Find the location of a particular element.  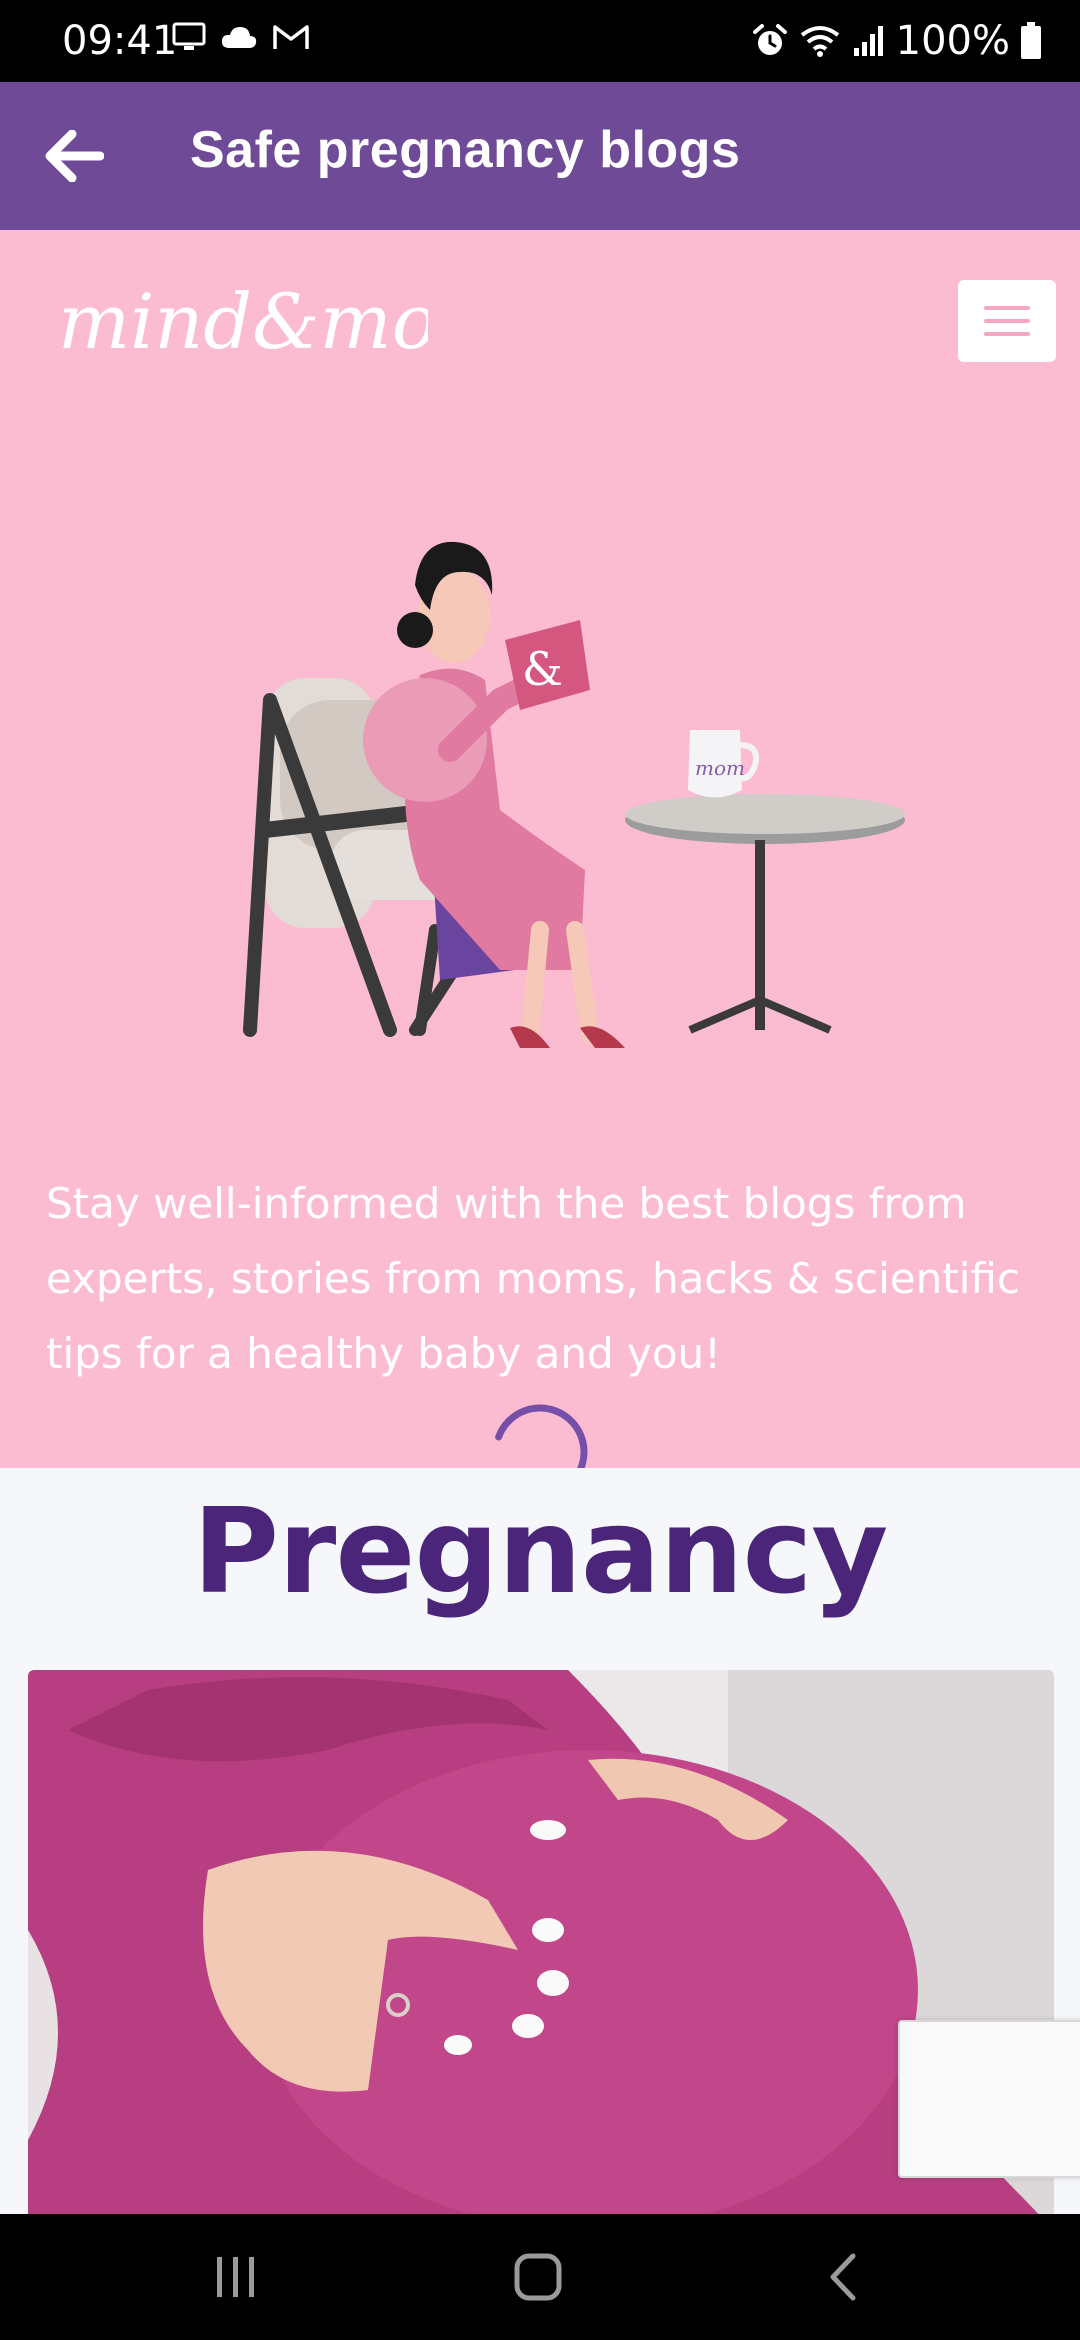

recent-apps-button is located at coordinates (236, 2277).